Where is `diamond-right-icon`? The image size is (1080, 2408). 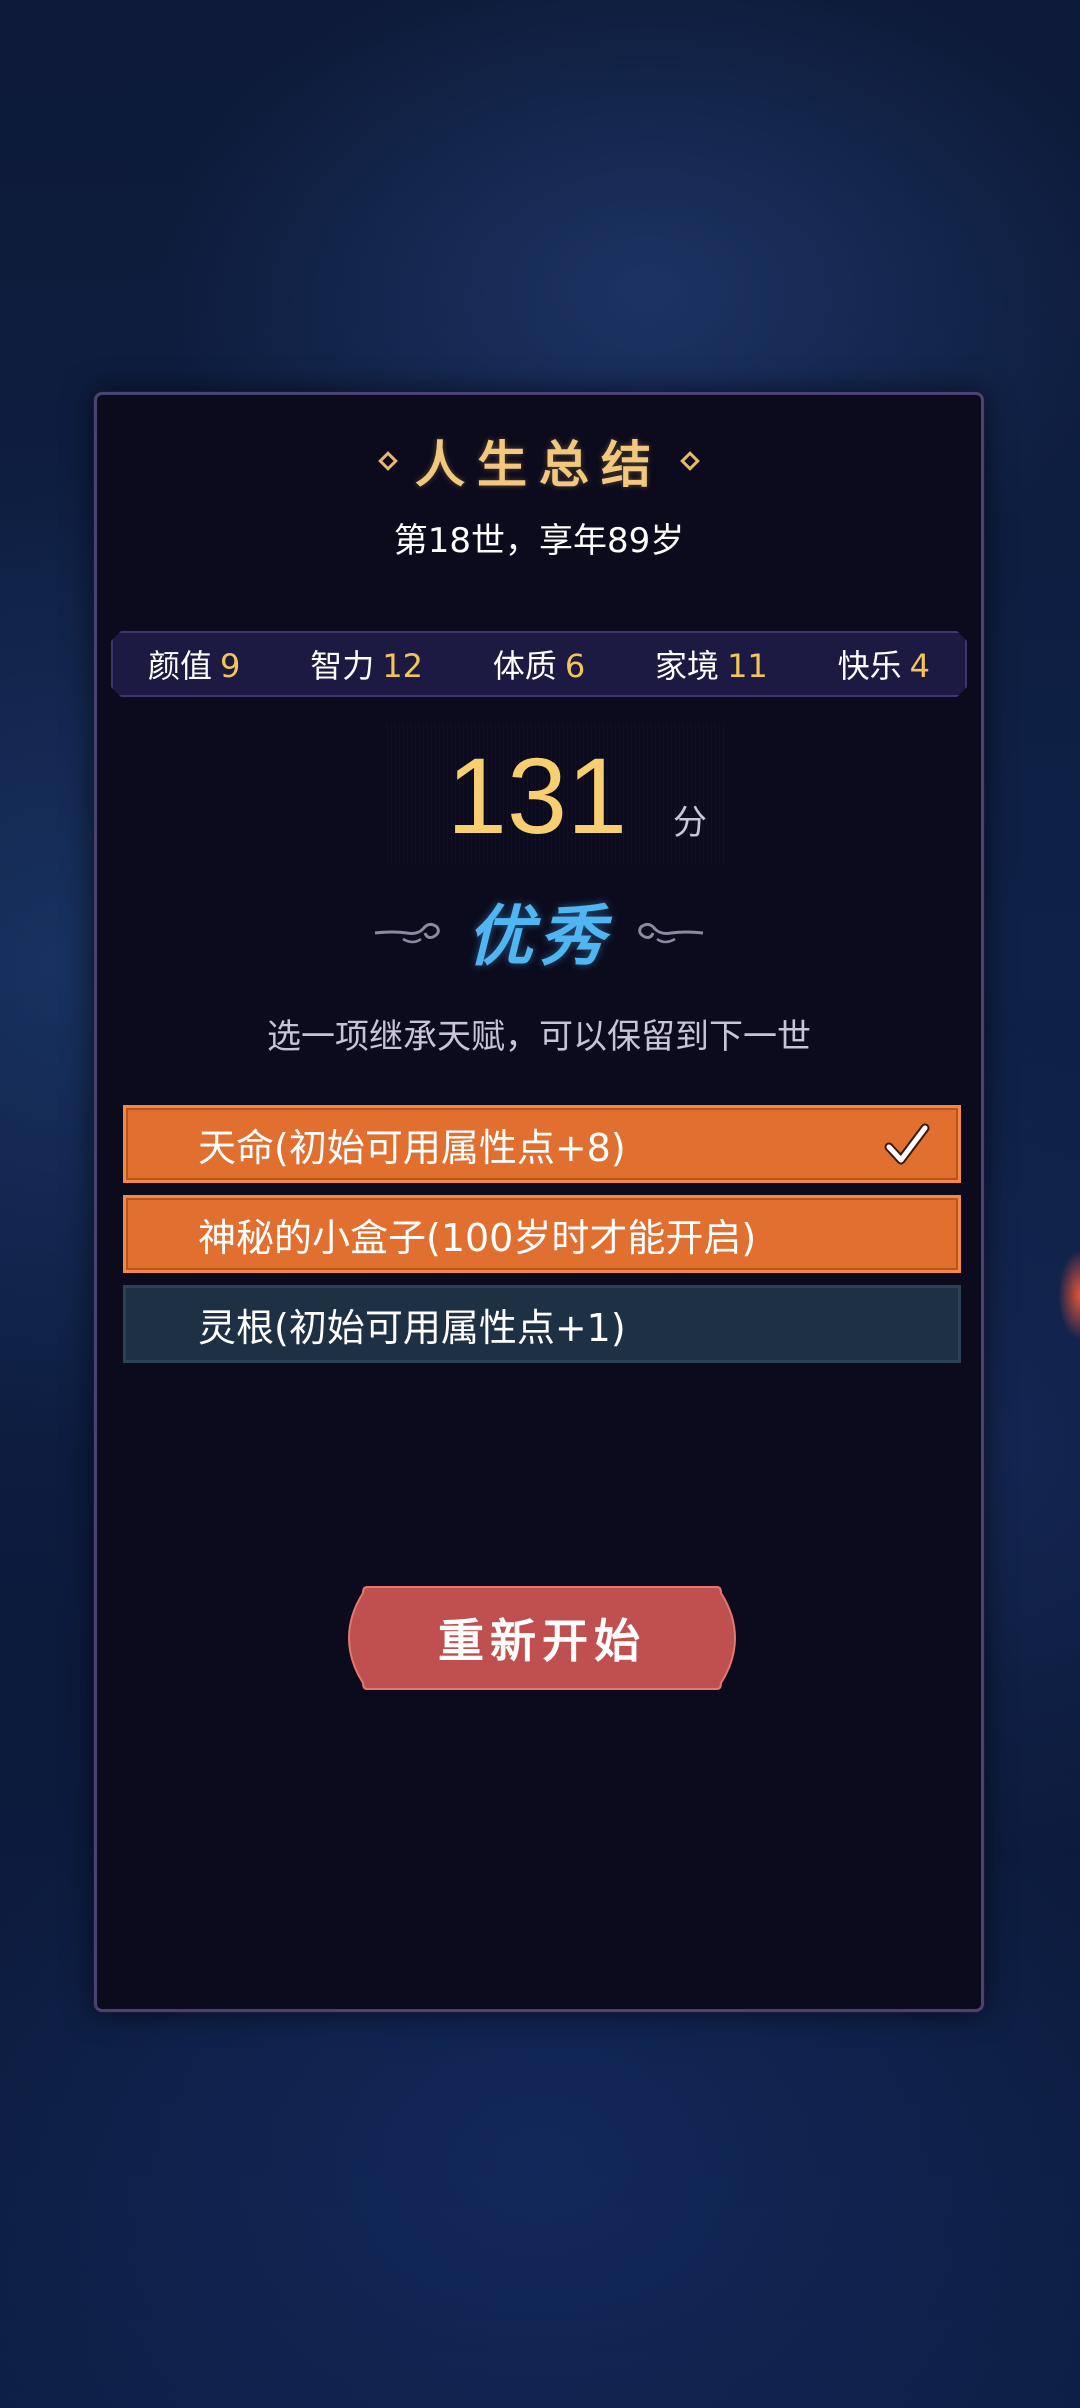
diamond-right-icon is located at coordinates (690, 461).